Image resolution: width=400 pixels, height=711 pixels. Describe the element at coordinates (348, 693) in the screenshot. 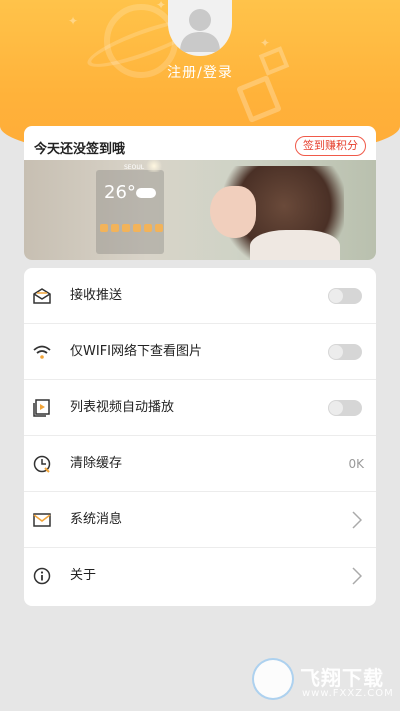

I see `watermark-url: www.FXXZ.COM` at that location.